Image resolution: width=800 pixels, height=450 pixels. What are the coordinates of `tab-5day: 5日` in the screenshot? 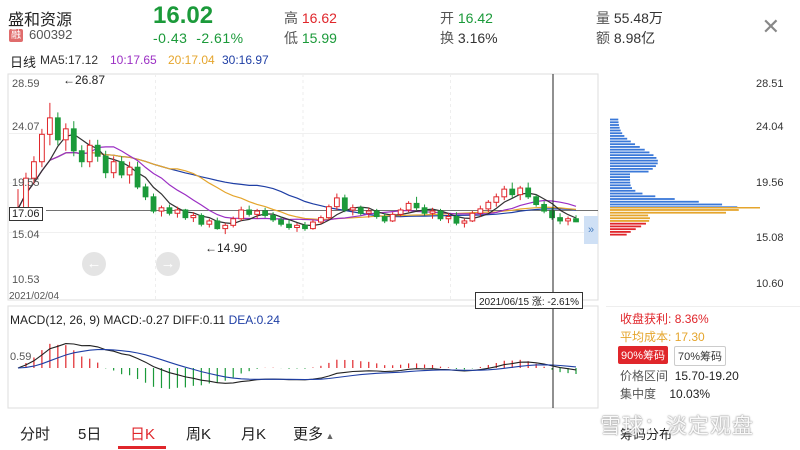 It's located at (89, 433).